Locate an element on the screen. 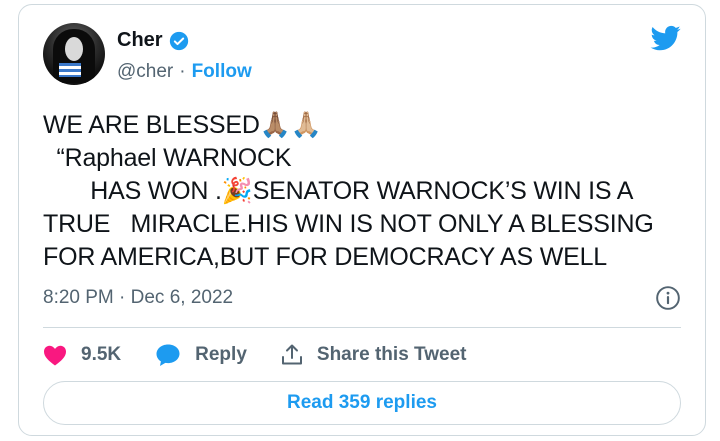 The width and height of the screenshot is (720, 441). like-button: 9.5K is located at coordinates (82, 355).